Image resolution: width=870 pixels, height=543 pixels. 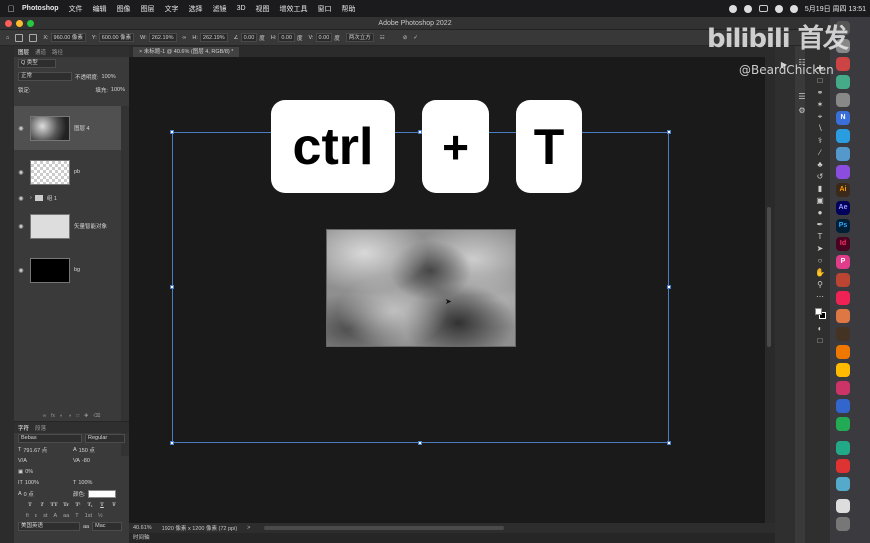 What do you see at coordinates (249, 37) in the screenshot?
I see `rotate-field: 0.00` at bounding box center [249, 37].